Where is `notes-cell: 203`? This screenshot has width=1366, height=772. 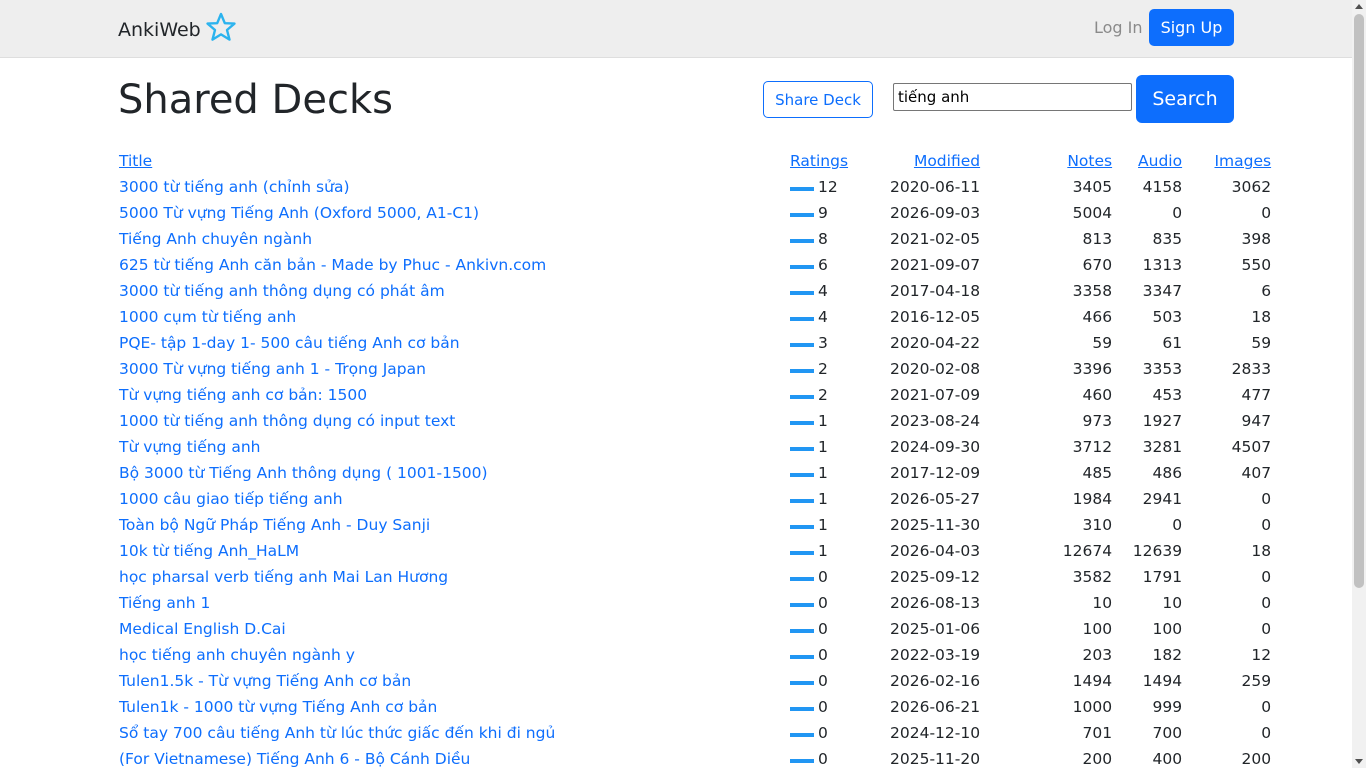 notes-cell: 203 is located at coordinates (1097, 655).